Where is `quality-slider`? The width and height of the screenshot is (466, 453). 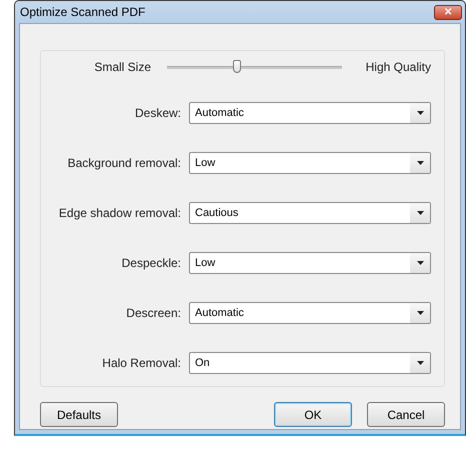 quality-slider is located at coordinates (254, 67).